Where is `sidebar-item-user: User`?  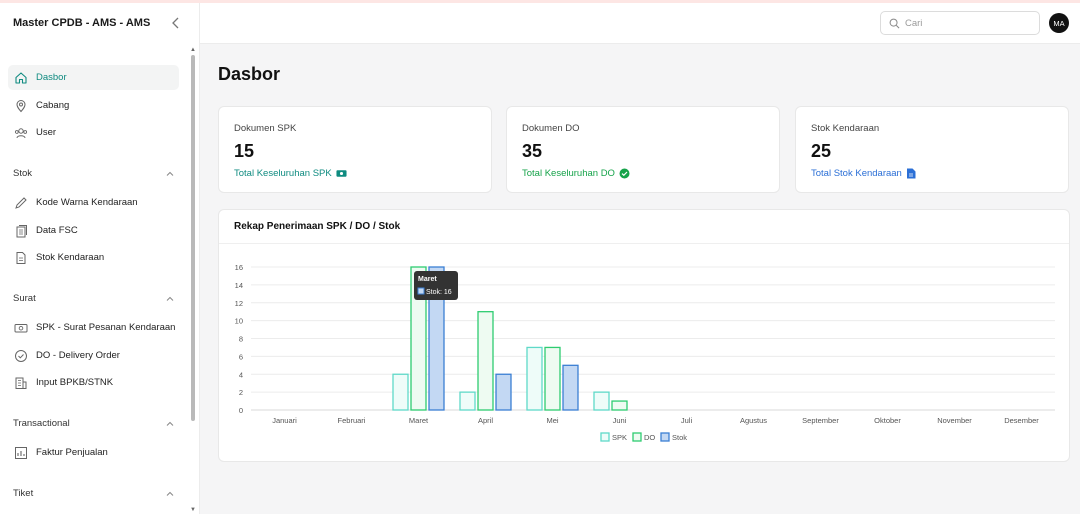
sidebar-item-user: User is located at coordinates (93, 132).